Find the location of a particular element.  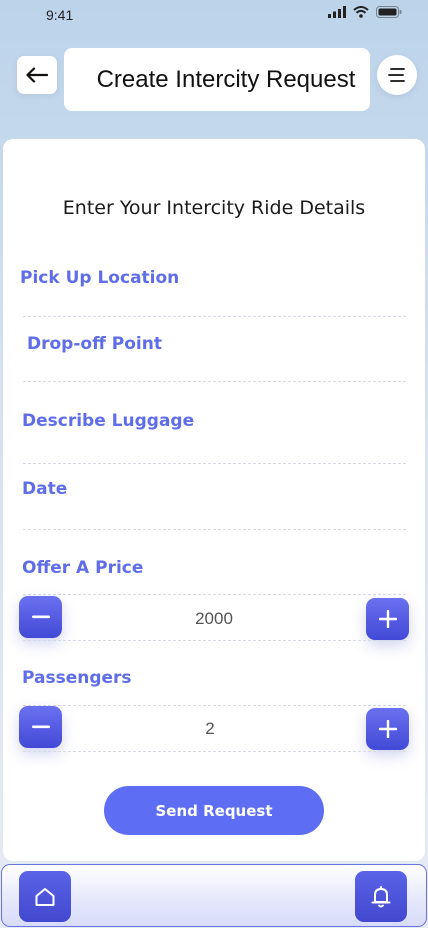

page-title-box: Create Intercity Request is located at coordinates (217, 79).